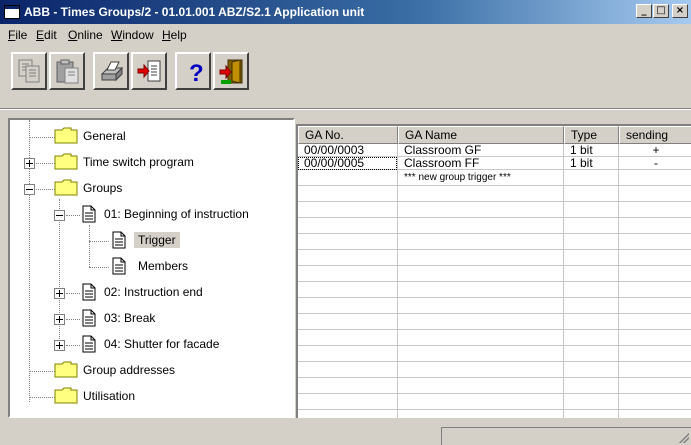  What do you see at coordinates (151, 137) in the screenshot?
I see `tree-item-general: General` at bounding box center [151, 137].